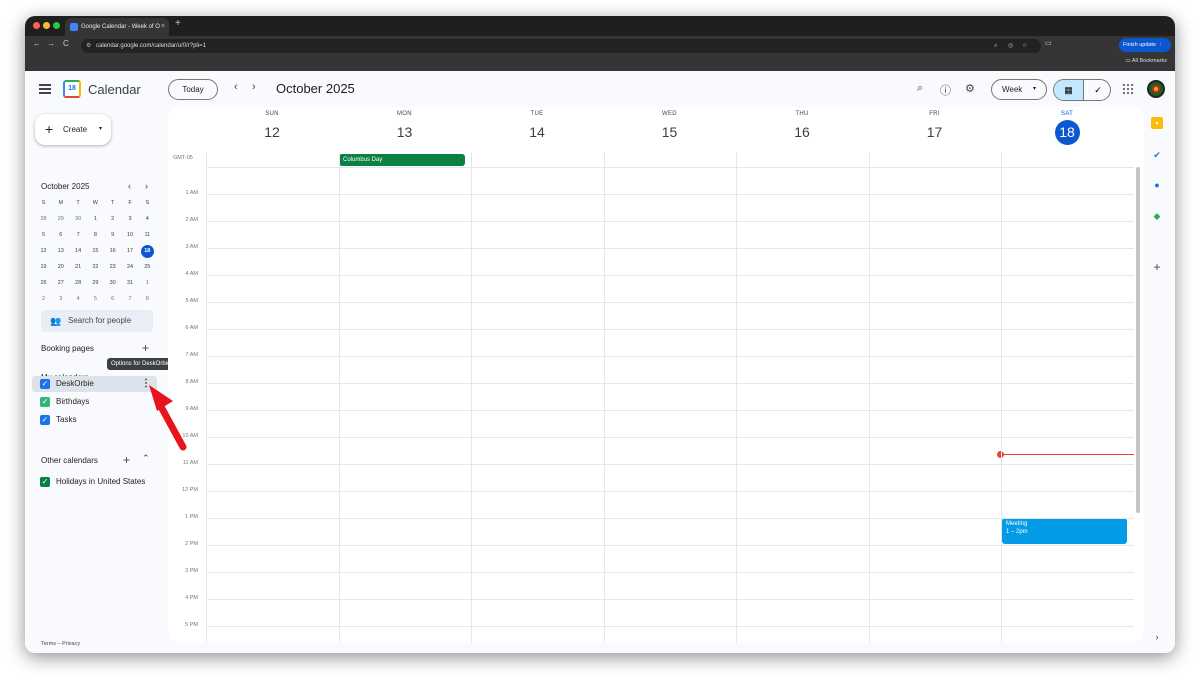  Describe the element at coordinates (130, 267) in the screenshot. I see `mini-day: 24` at that location.